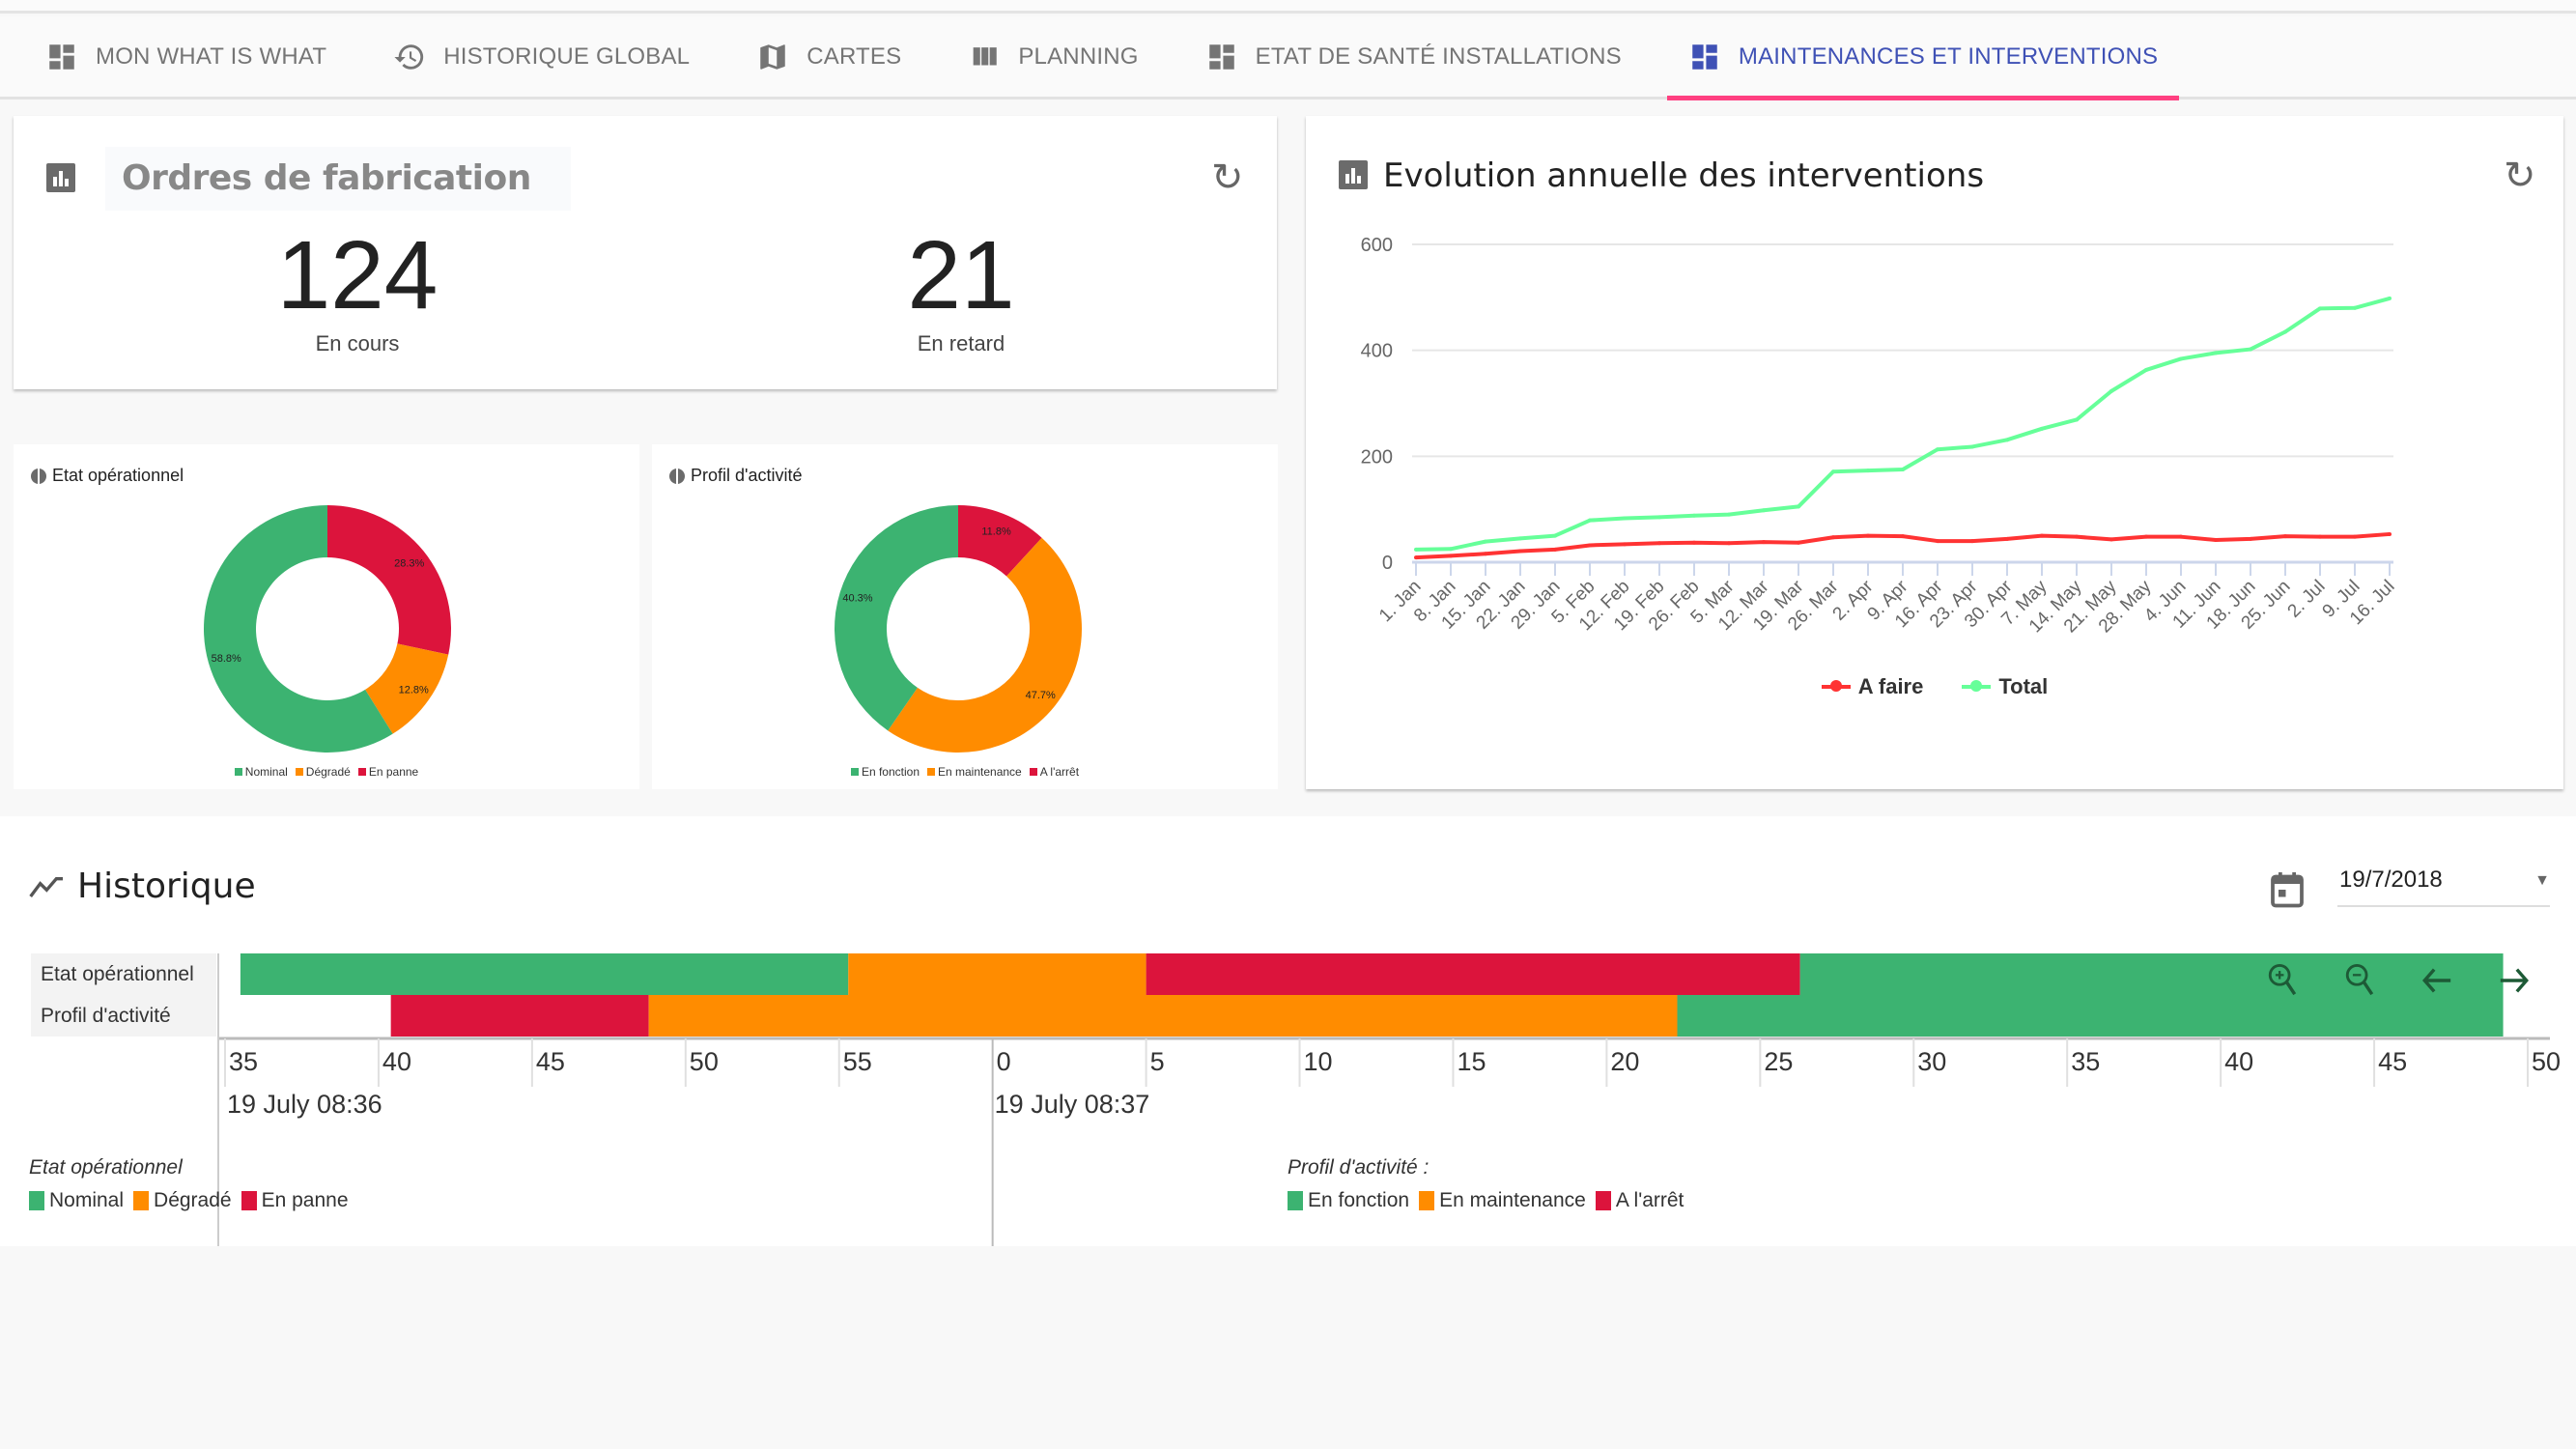 Image resolution: width=2576 pixels, height=1449 pixels. Describe the element at coordinates (243, 1061) in the screenshot. I see `timeline-tick-label: 35` at that location.